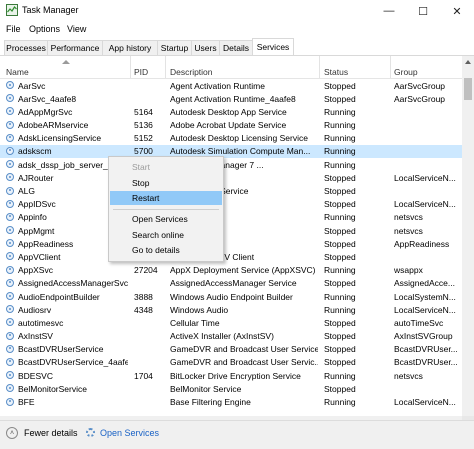 The image size is (474, 449). I want to click on column-header-name: Name, so click(17, 72).